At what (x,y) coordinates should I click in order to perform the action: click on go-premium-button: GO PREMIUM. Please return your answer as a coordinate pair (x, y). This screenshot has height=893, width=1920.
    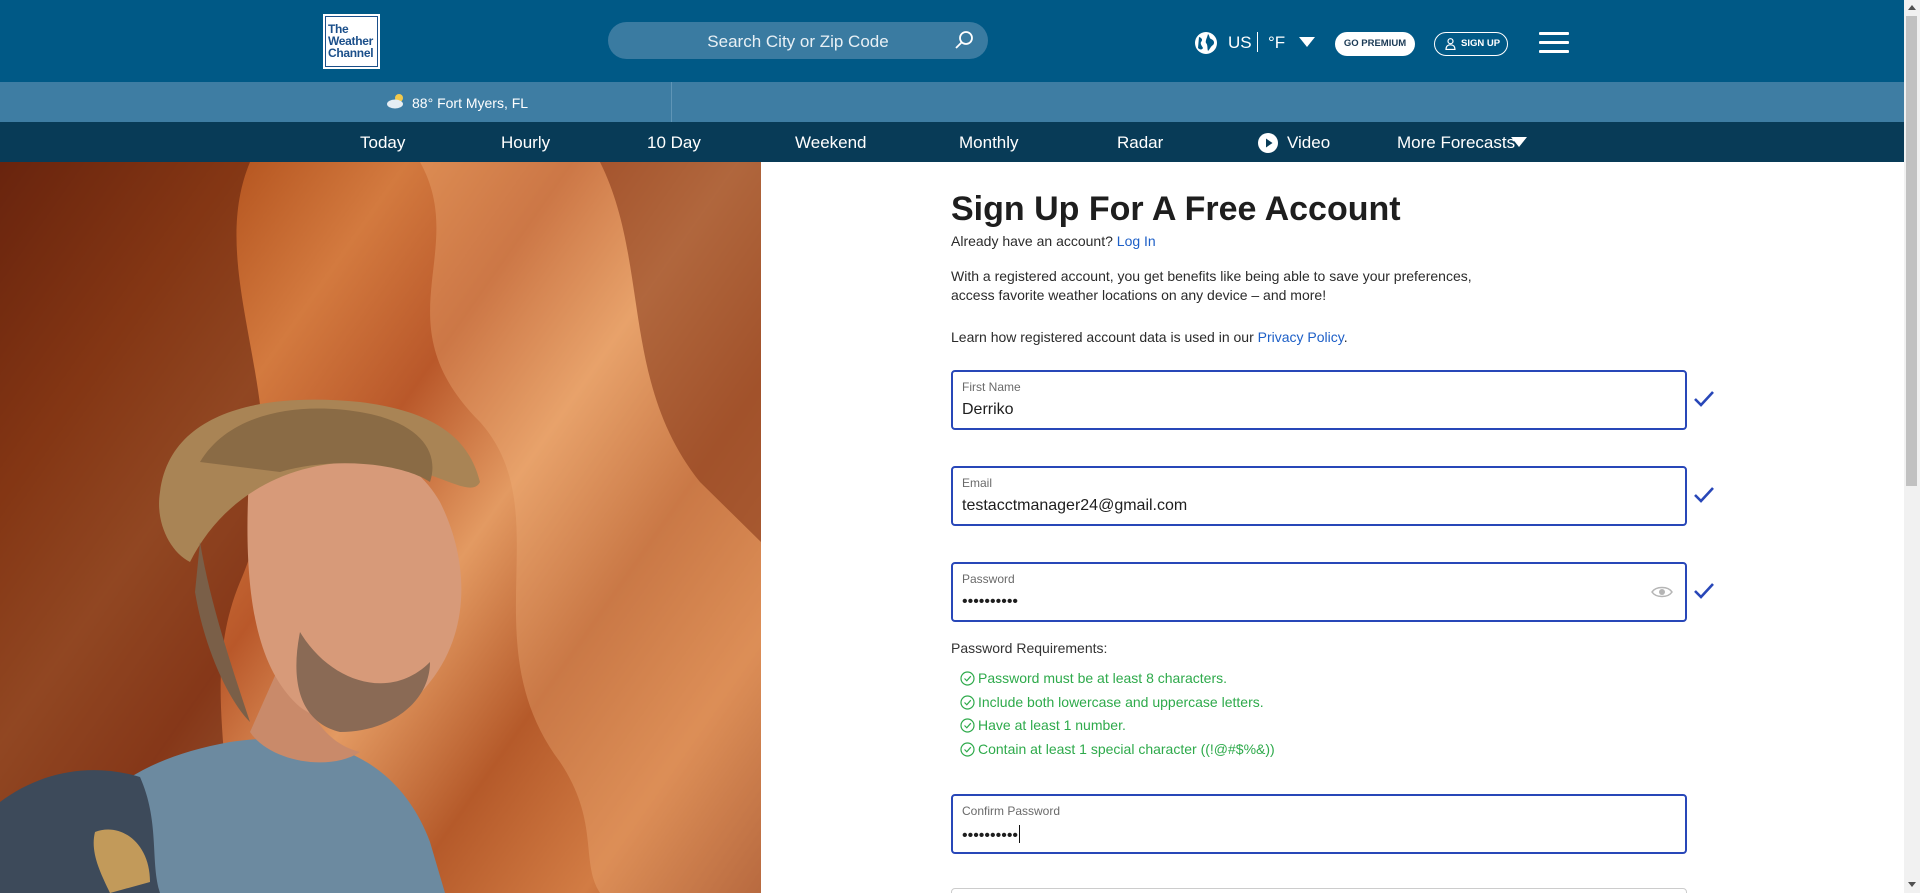
    Looking at the image, I should click on (1375, 44).